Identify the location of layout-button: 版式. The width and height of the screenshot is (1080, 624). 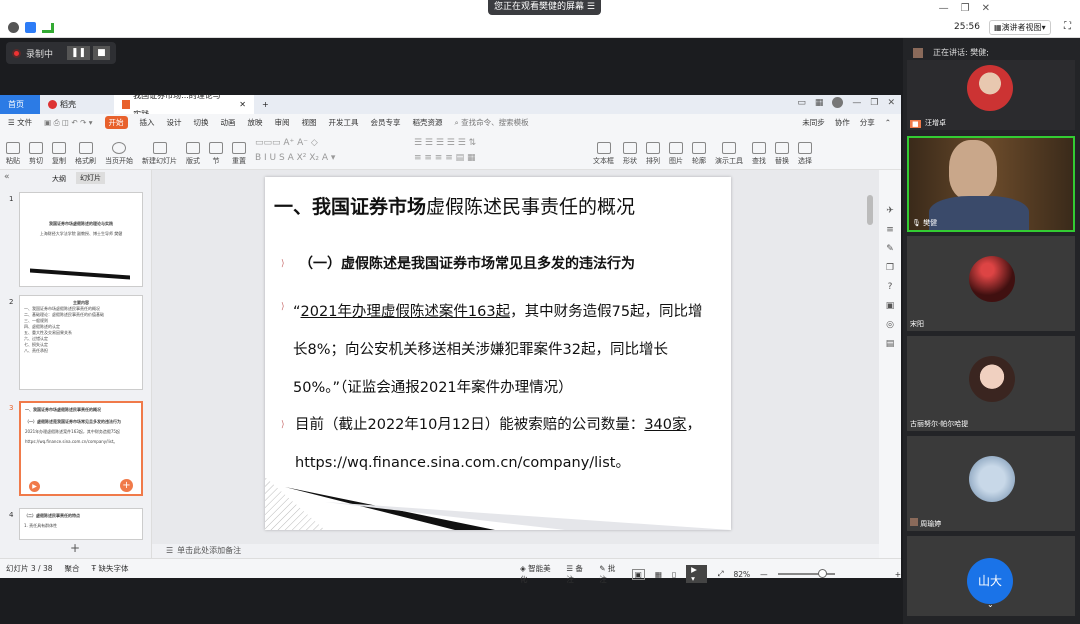
(193, 154).